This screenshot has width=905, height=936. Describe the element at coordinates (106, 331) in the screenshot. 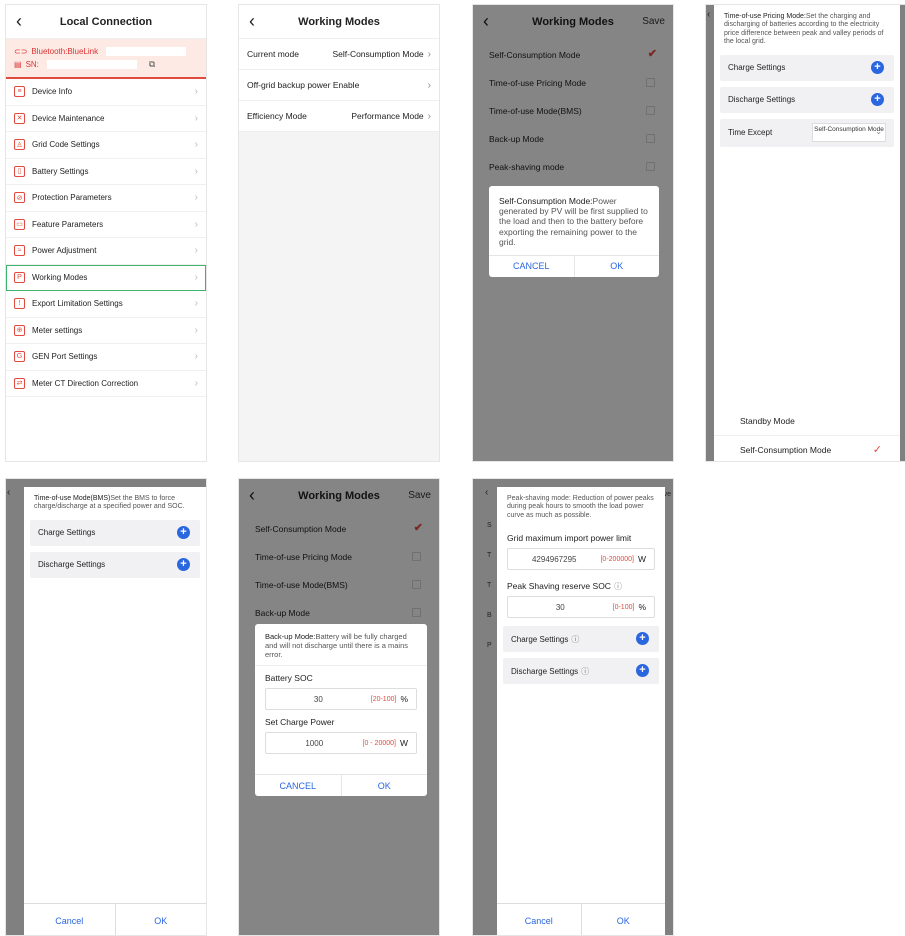

I see `menu-item: ⊕ Meter settings ›` at that location.